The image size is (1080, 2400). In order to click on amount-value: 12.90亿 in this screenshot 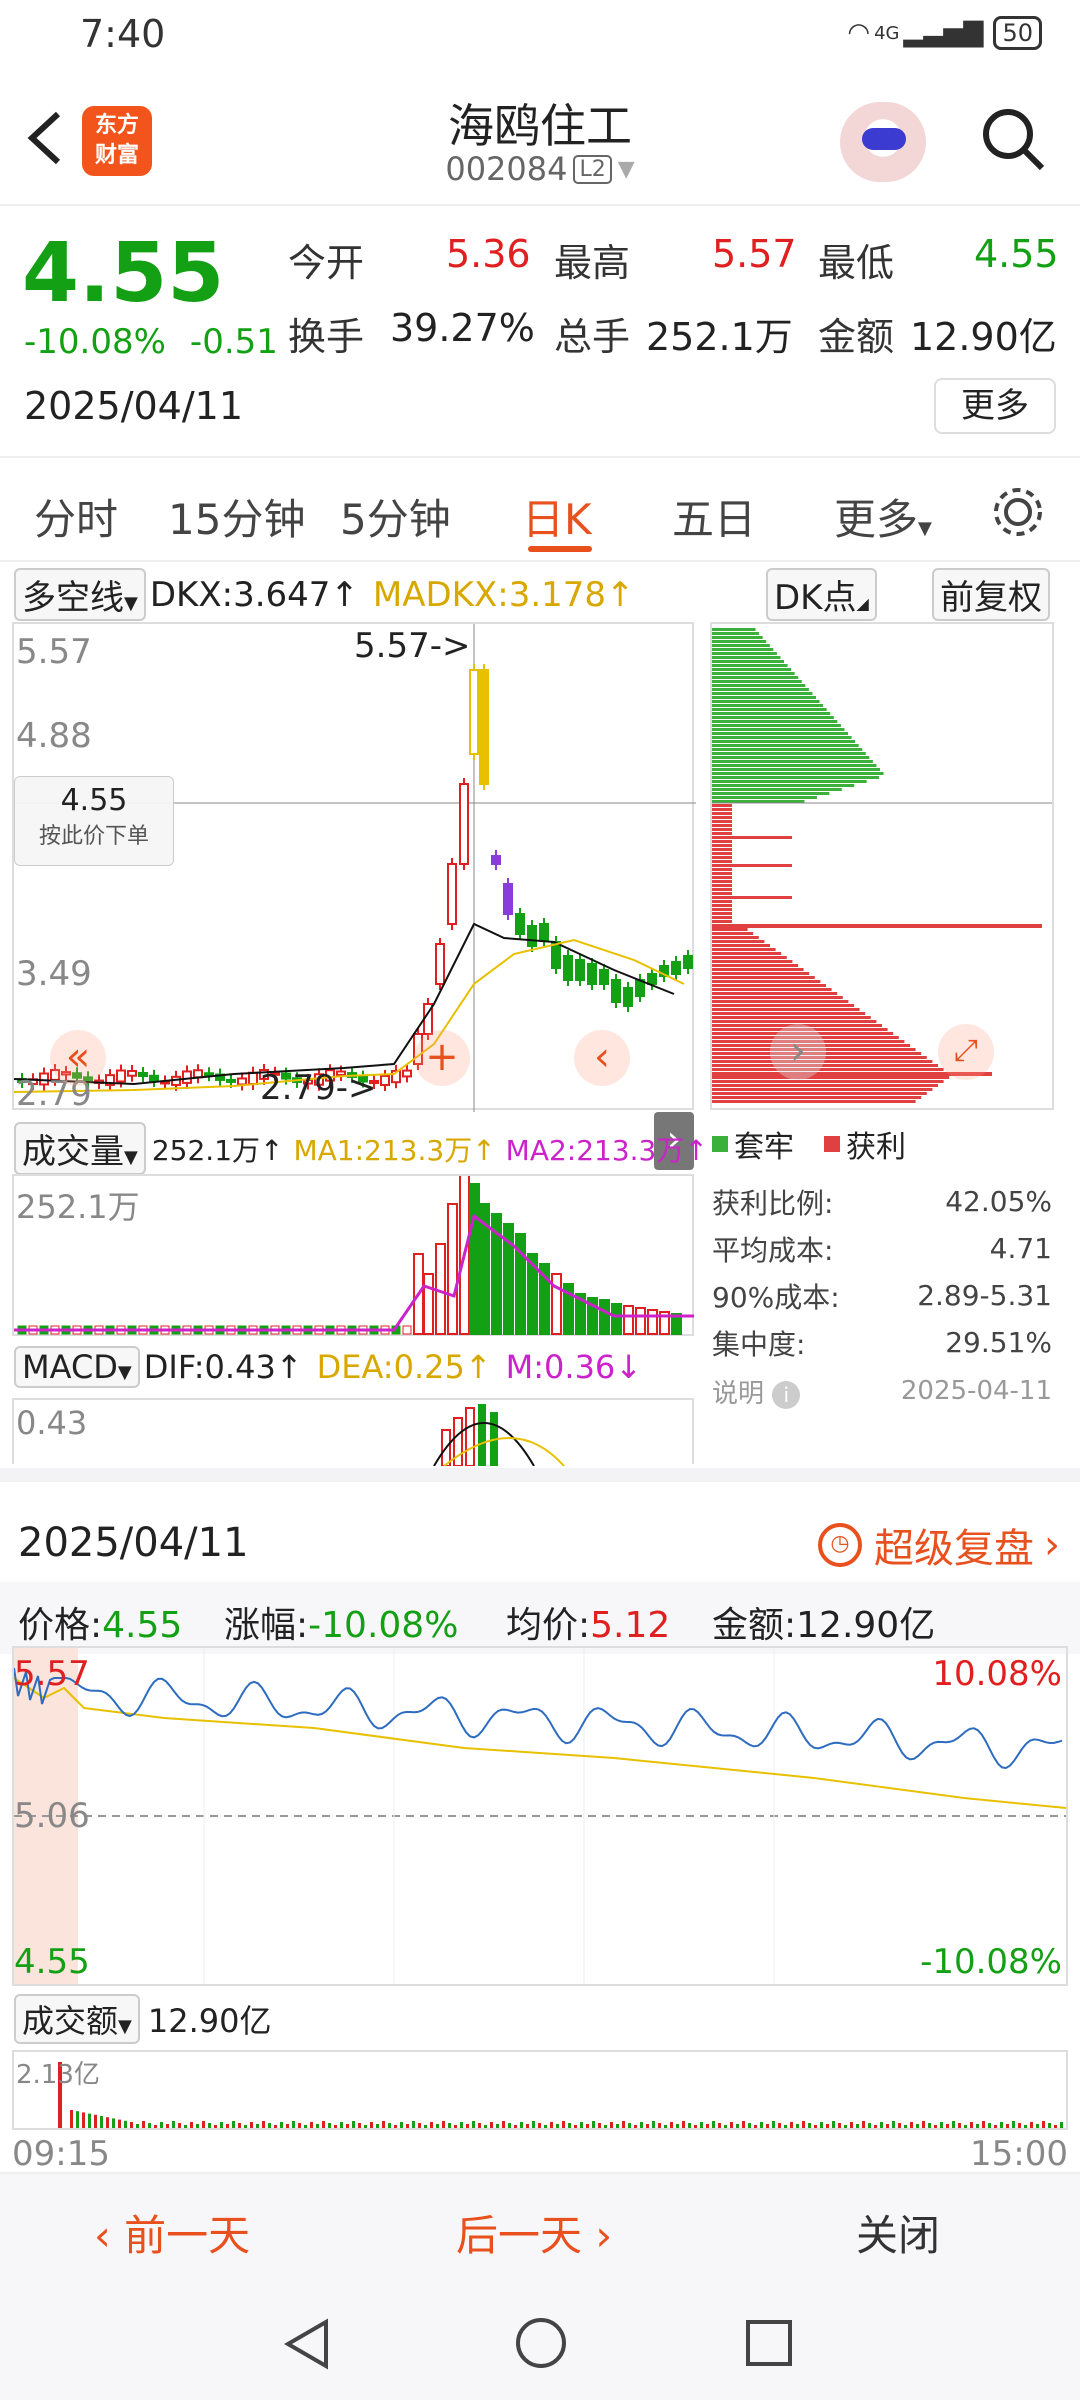, I will do `click(983, 337)`.